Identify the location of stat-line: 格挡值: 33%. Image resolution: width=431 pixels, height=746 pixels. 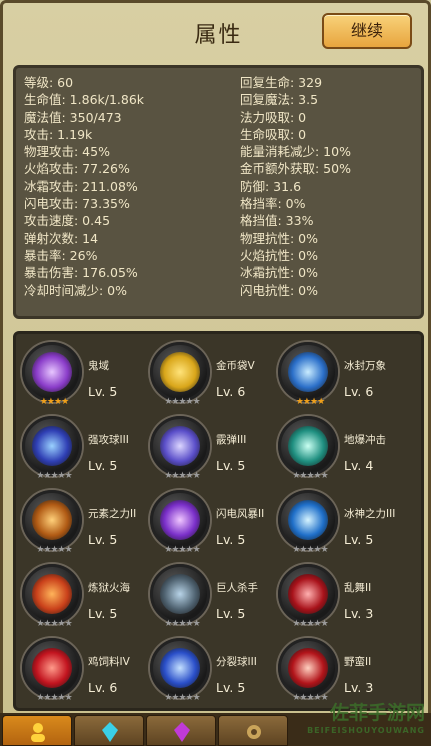
(277, 221).